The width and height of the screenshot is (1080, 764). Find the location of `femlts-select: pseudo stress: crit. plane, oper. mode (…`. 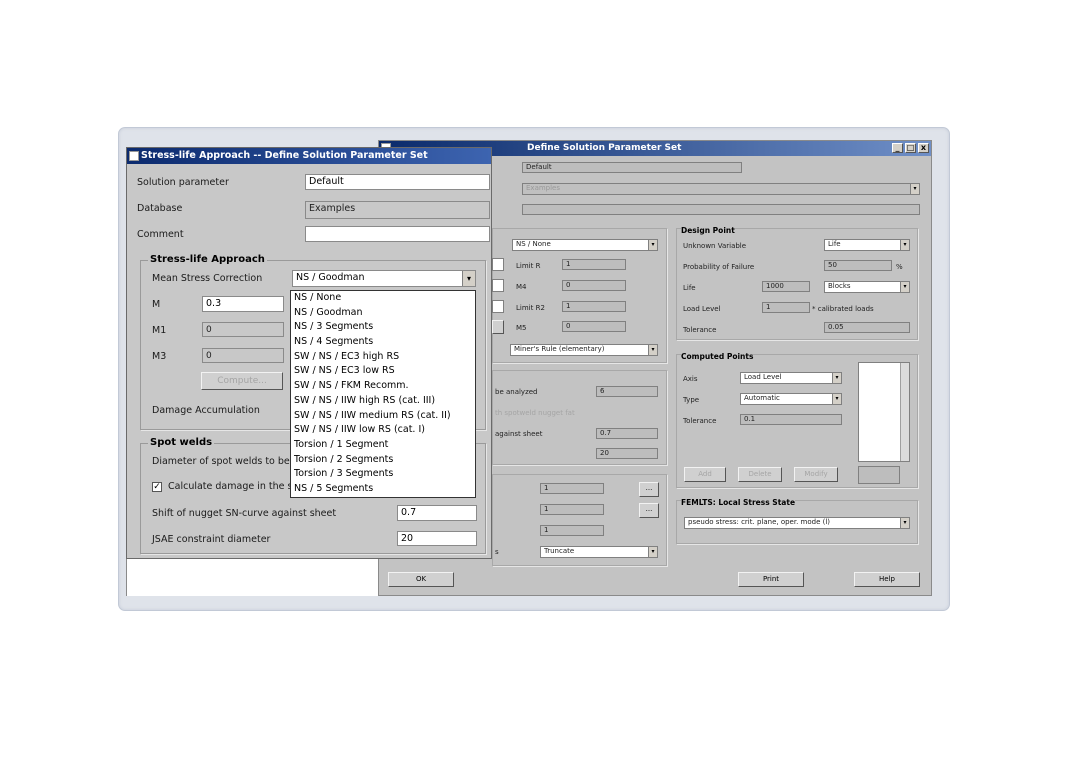

femlts-select: pseudo stress: crit. plane, oper. mode (… is located at coordinates (797, 523).